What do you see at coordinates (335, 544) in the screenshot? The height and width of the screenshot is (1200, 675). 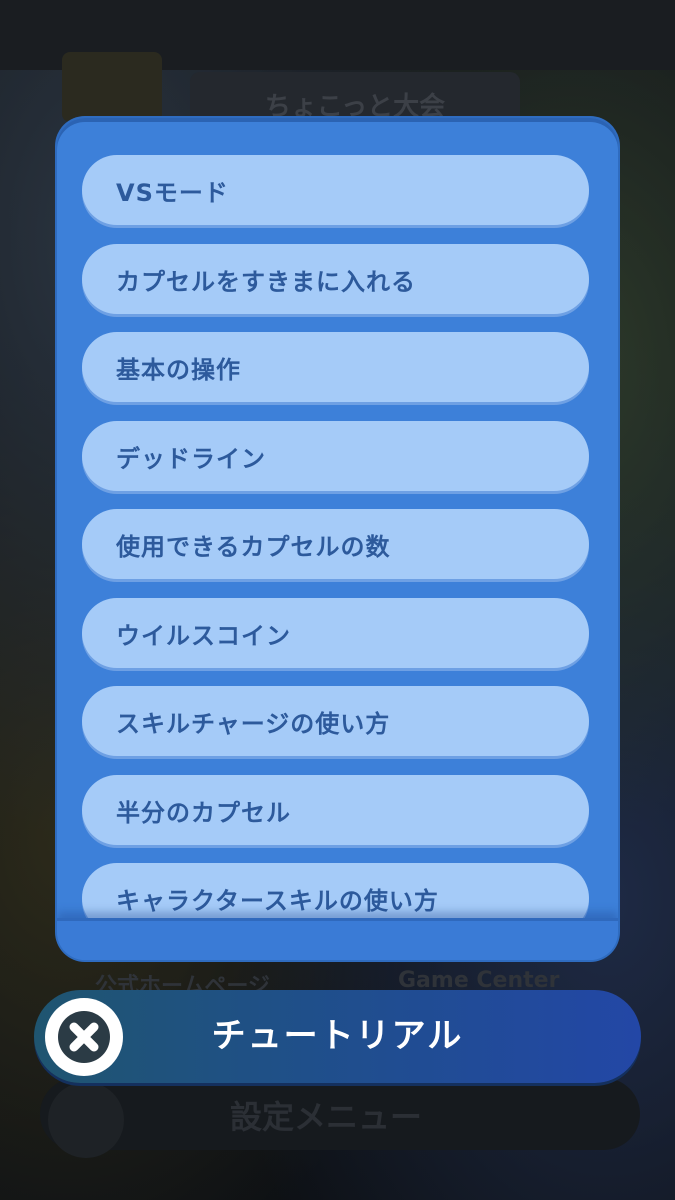 I see `tutorial-item-capsule-count: 使用できるカプセルの数` at bounding box center [335, 544].